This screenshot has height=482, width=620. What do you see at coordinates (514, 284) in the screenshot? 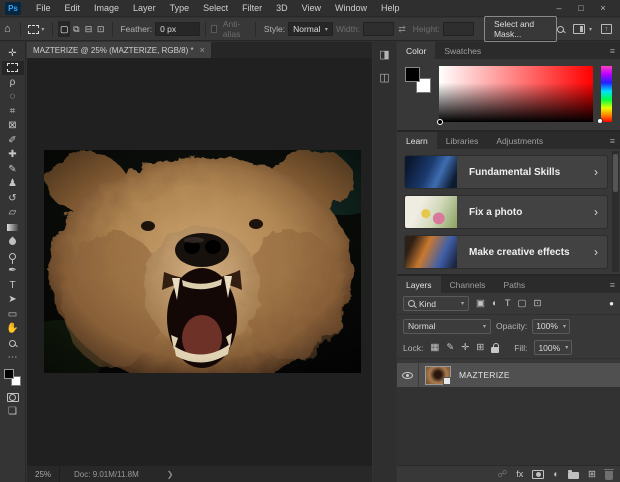
I see `tab-paths: Paths` at bounding box center [514, 284].